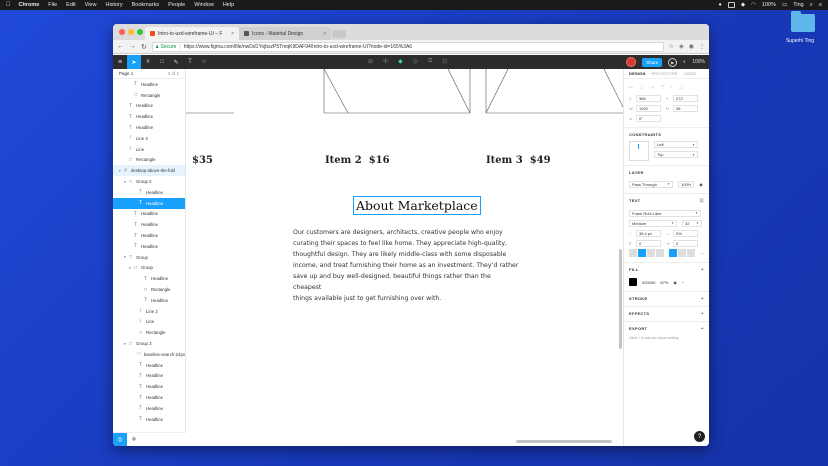 This screenshot has width=828, height=466. Describe the element at coordinates (134, 439) in the screenshot. I see `components-tab-icon: ❖` at that location.